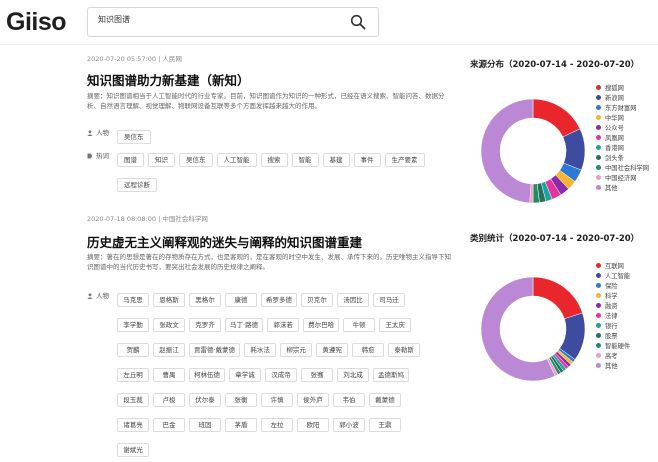 Image resolution: width=658 pixels, height=462 pixels. What do you see at coordinates (622, 169) in the screenshot?
I see `legend-item: 中国社会科学网` at bounding box center [622, 169].